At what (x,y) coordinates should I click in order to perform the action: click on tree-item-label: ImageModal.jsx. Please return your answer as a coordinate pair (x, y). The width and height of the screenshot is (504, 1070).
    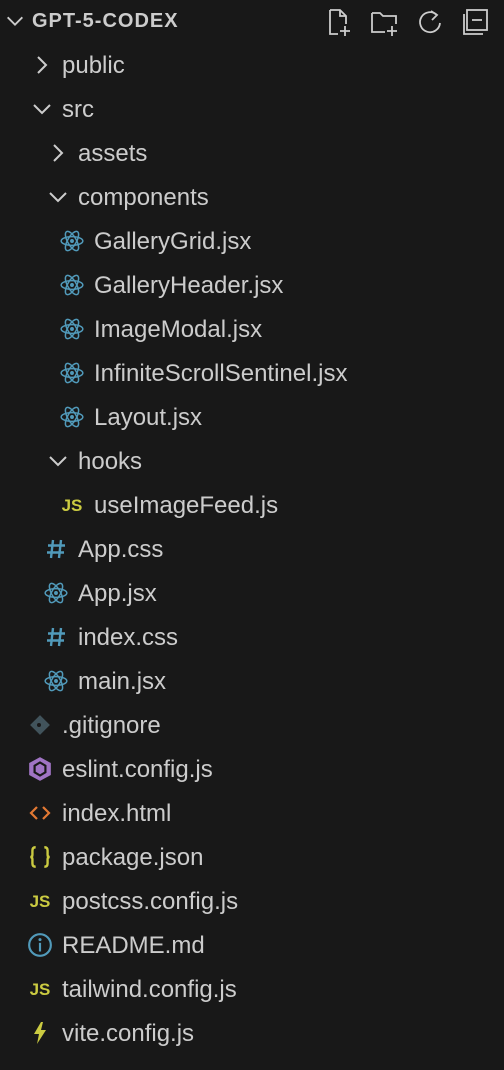
    Looking at the image, I should click on (178, 329).